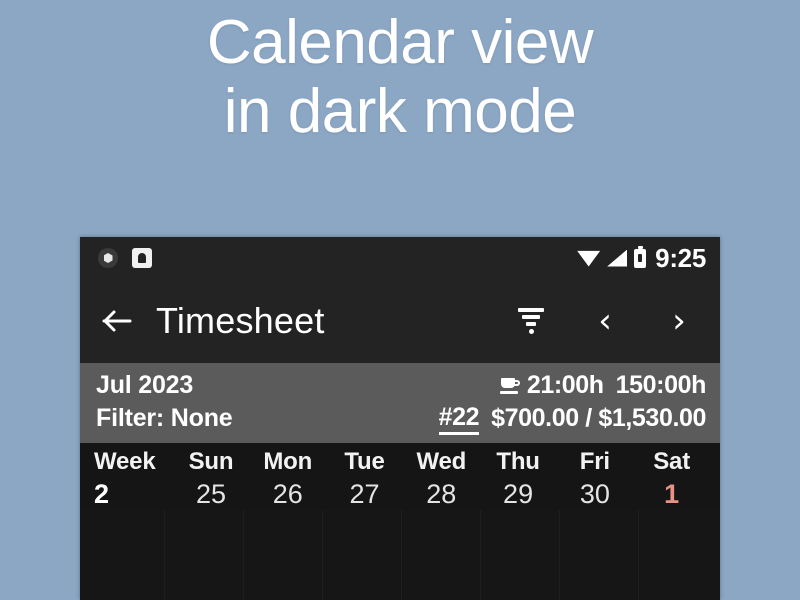 Image resolution: width=800 pixels, height=600 pixels. What do you see at coordinates (400, 459) in the screenshot?
I see `calendar-header-row: Week Sun Mon Tue Wed Thu Fri Sat` at bounding box center [400, 459].